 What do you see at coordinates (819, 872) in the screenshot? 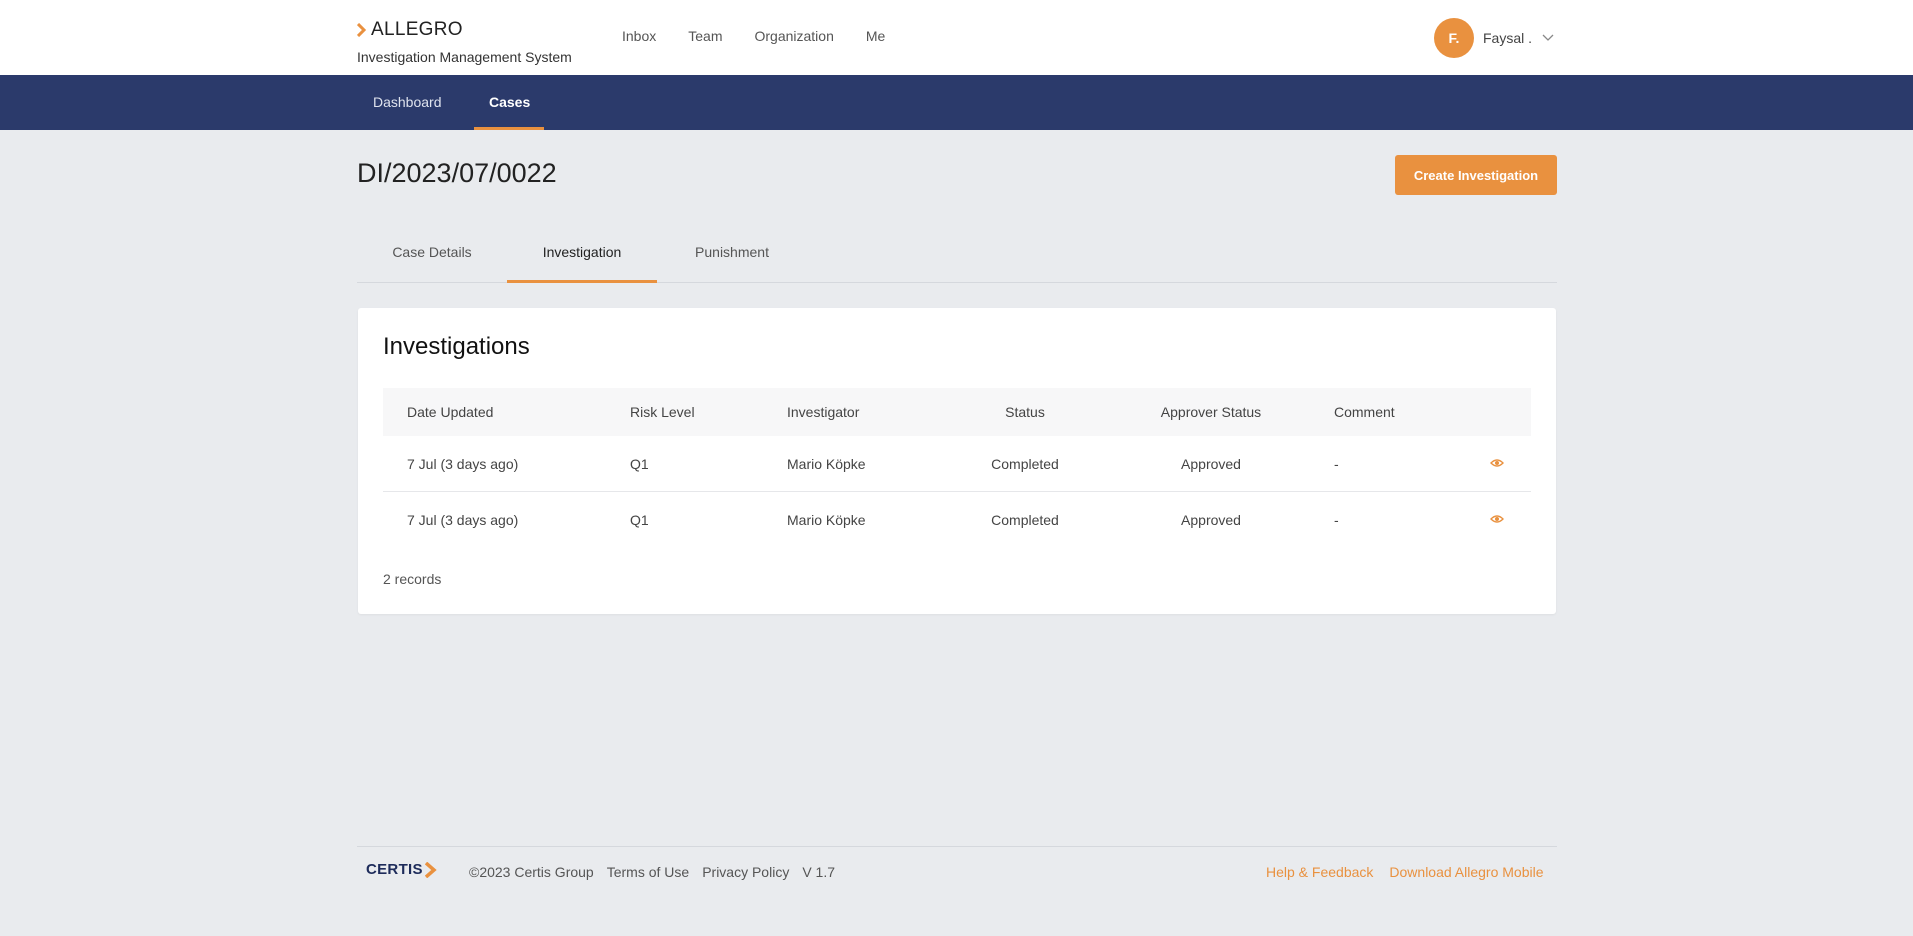
I see `footer-version: V 1.7` at bounding box center [819, 872].